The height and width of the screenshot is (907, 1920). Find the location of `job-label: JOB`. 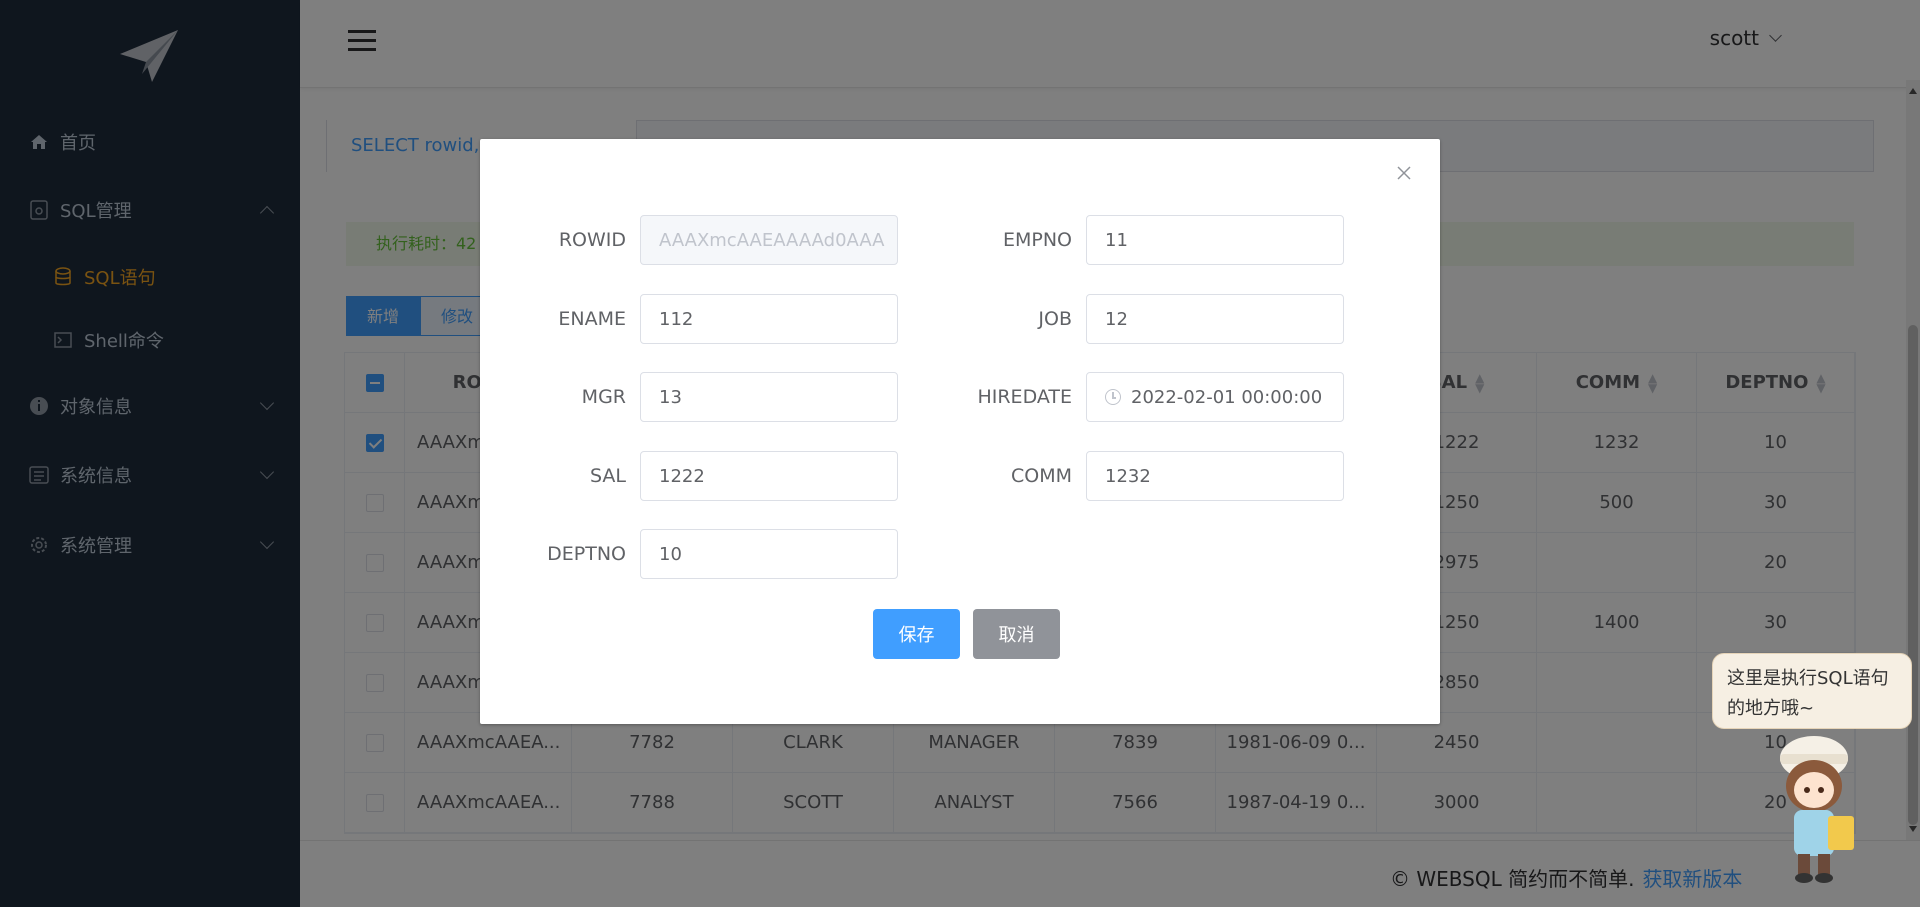

job-label: JOB is located at coordinates (1055, 319).